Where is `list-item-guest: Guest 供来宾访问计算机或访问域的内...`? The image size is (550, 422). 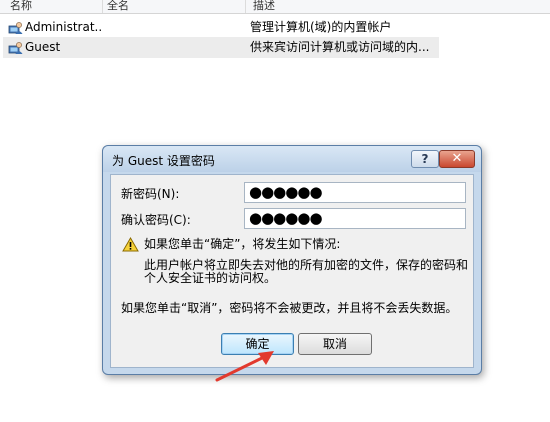 list-item-guest: Guest 供来宾访问计算机或访问域的内... is located at coordinates (275, 47).